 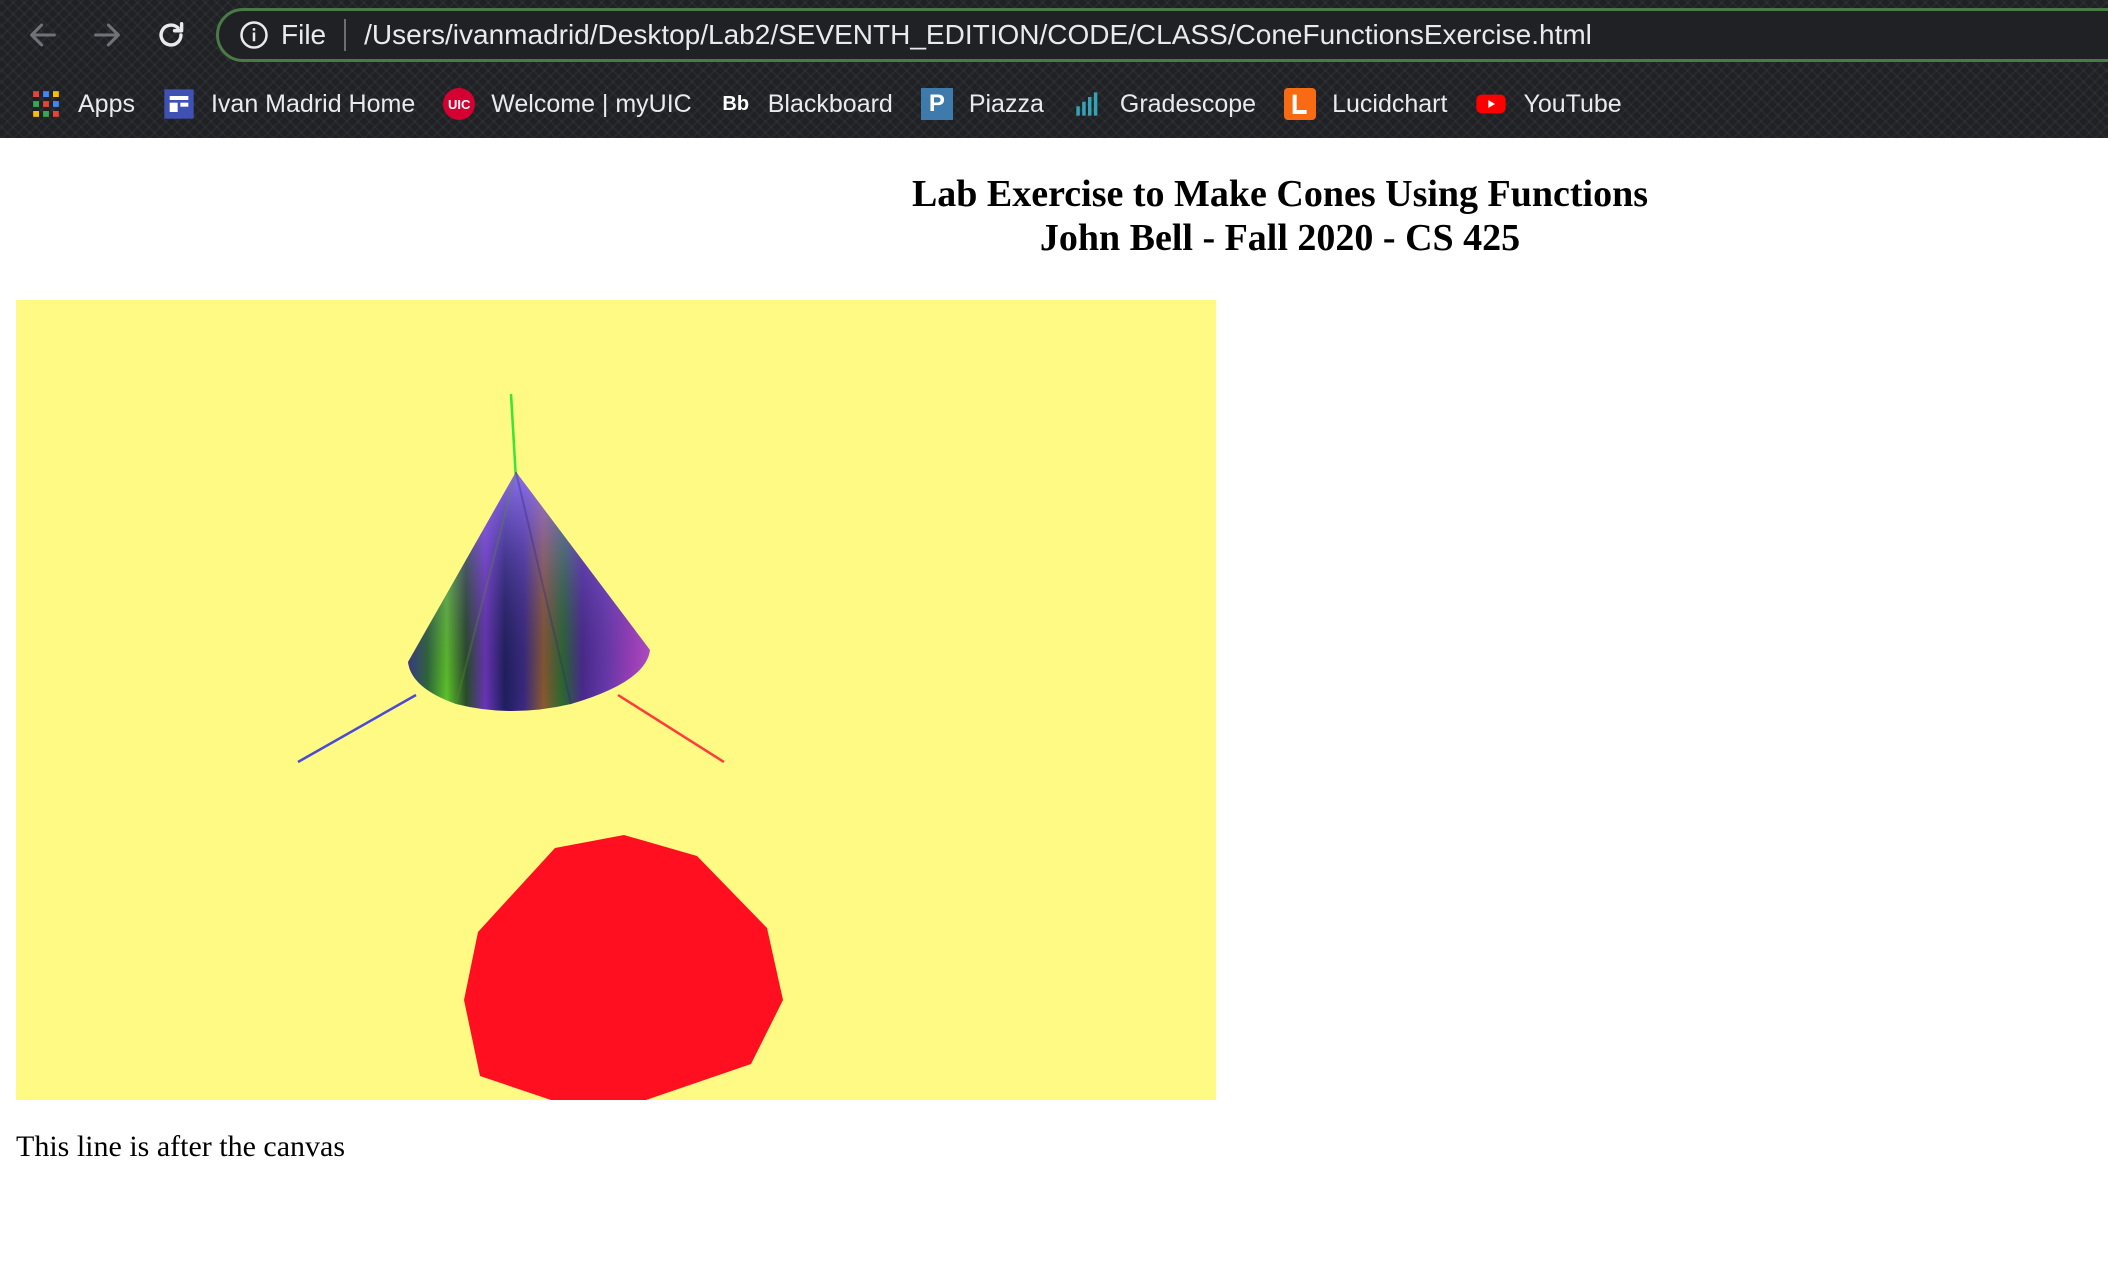 I want to click on bookmark-label: Welcome | myUIC, so click(x=591, y=103).